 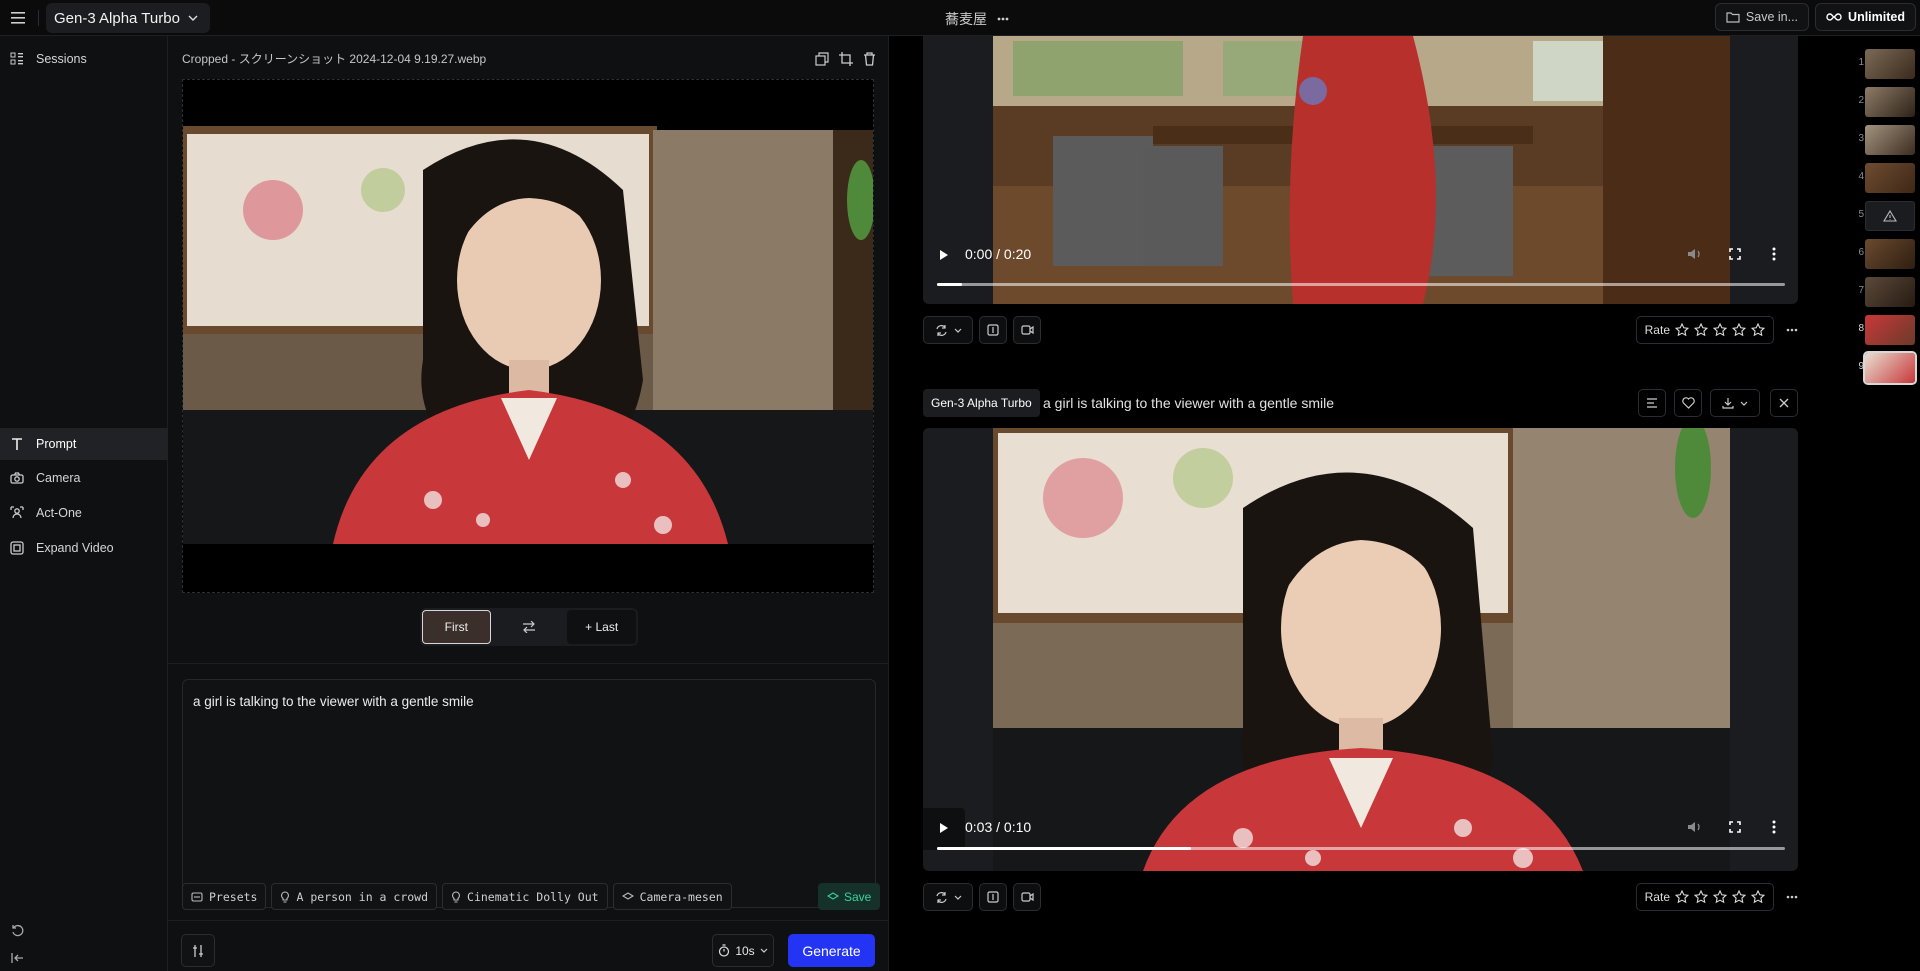 I want to click on crop-icon, so click(x=846, y=58).